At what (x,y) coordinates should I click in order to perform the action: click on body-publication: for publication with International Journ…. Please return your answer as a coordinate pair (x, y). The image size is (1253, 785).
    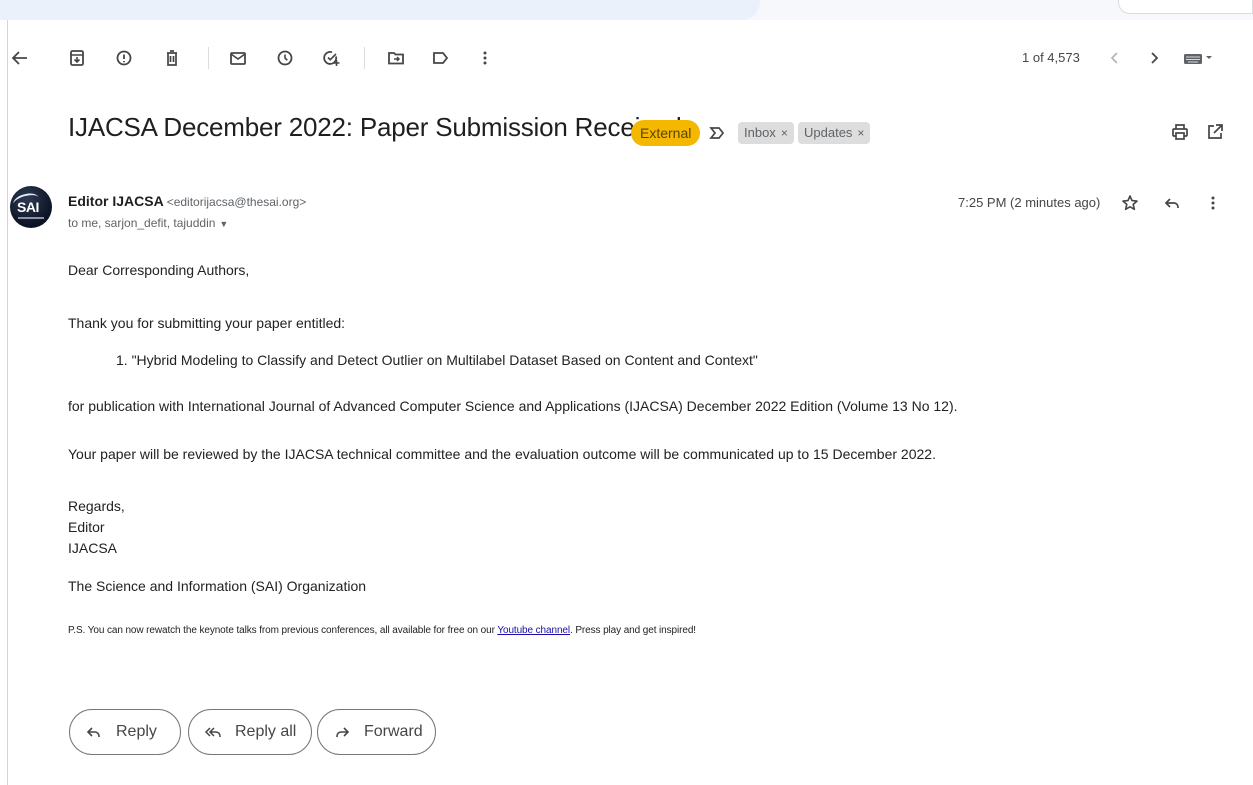
    Looking at the image, I should click on (513, 406).